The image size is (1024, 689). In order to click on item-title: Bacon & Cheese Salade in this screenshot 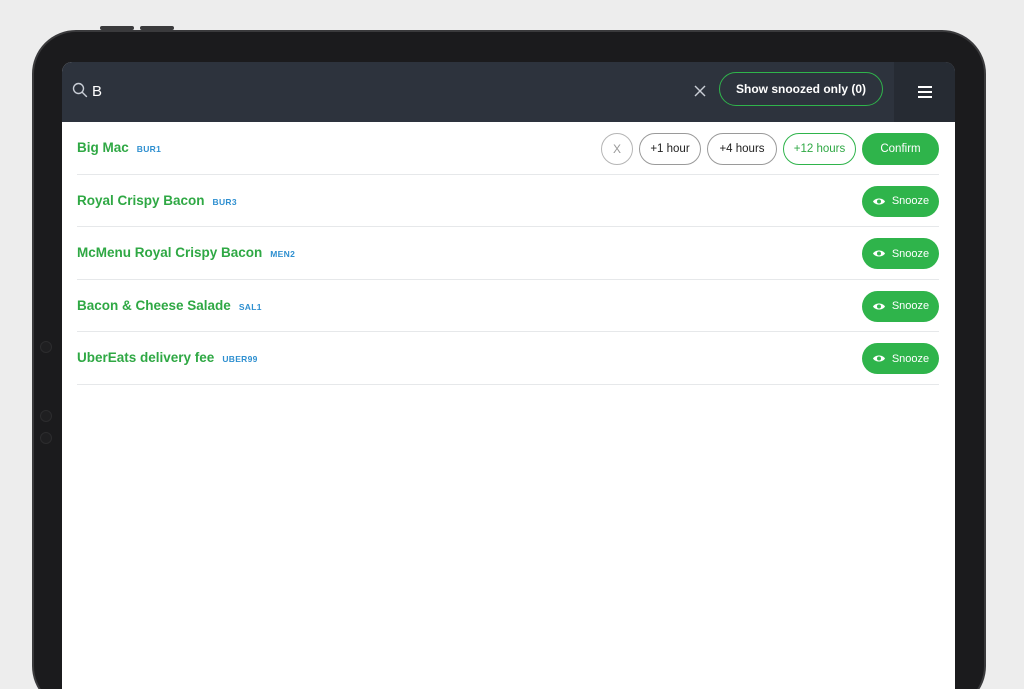, I will do `click(154, 305)`.